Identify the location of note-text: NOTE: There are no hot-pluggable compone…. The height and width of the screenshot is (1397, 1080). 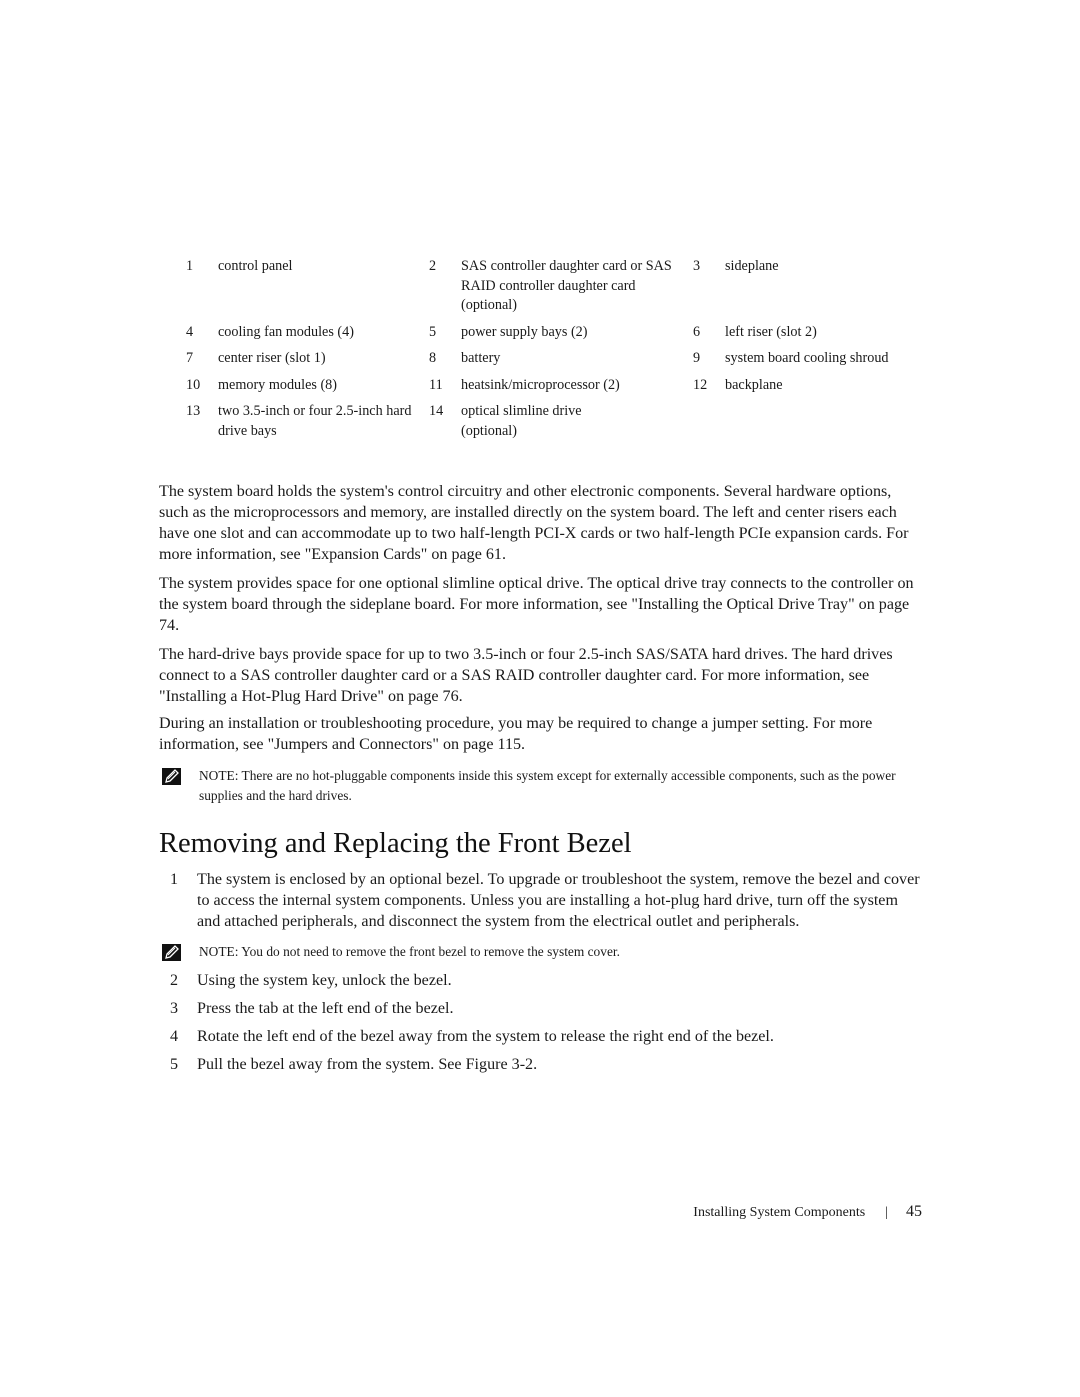
(547, 785).